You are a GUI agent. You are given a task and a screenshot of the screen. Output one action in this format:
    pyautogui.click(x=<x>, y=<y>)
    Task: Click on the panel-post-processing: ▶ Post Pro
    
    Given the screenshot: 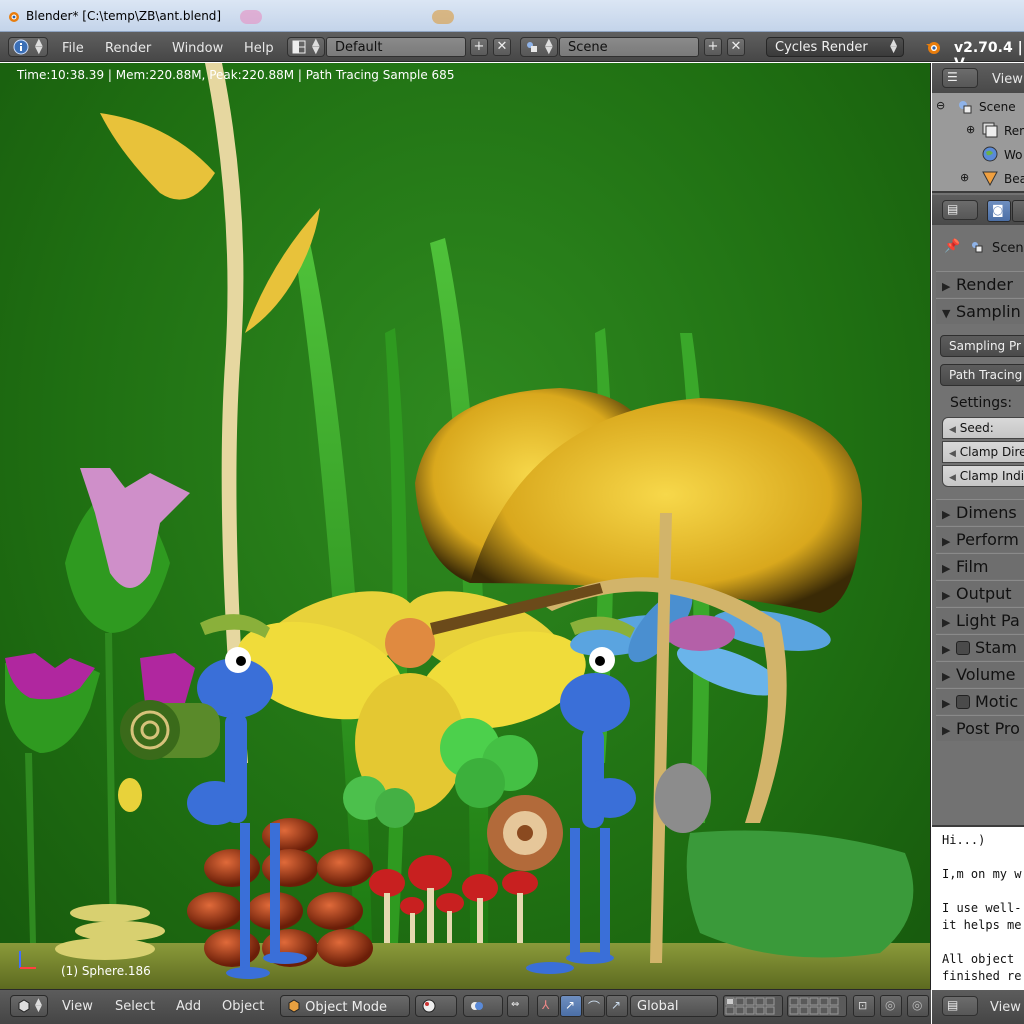 What is the action you would take?
    pyautogui.click(x=980, y=728)
    